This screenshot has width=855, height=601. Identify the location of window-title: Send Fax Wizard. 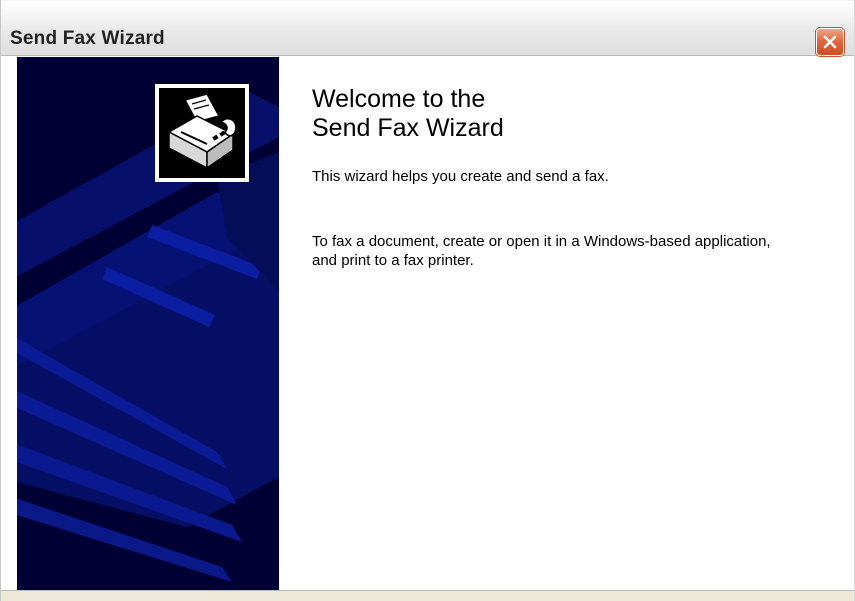
(87, 38).